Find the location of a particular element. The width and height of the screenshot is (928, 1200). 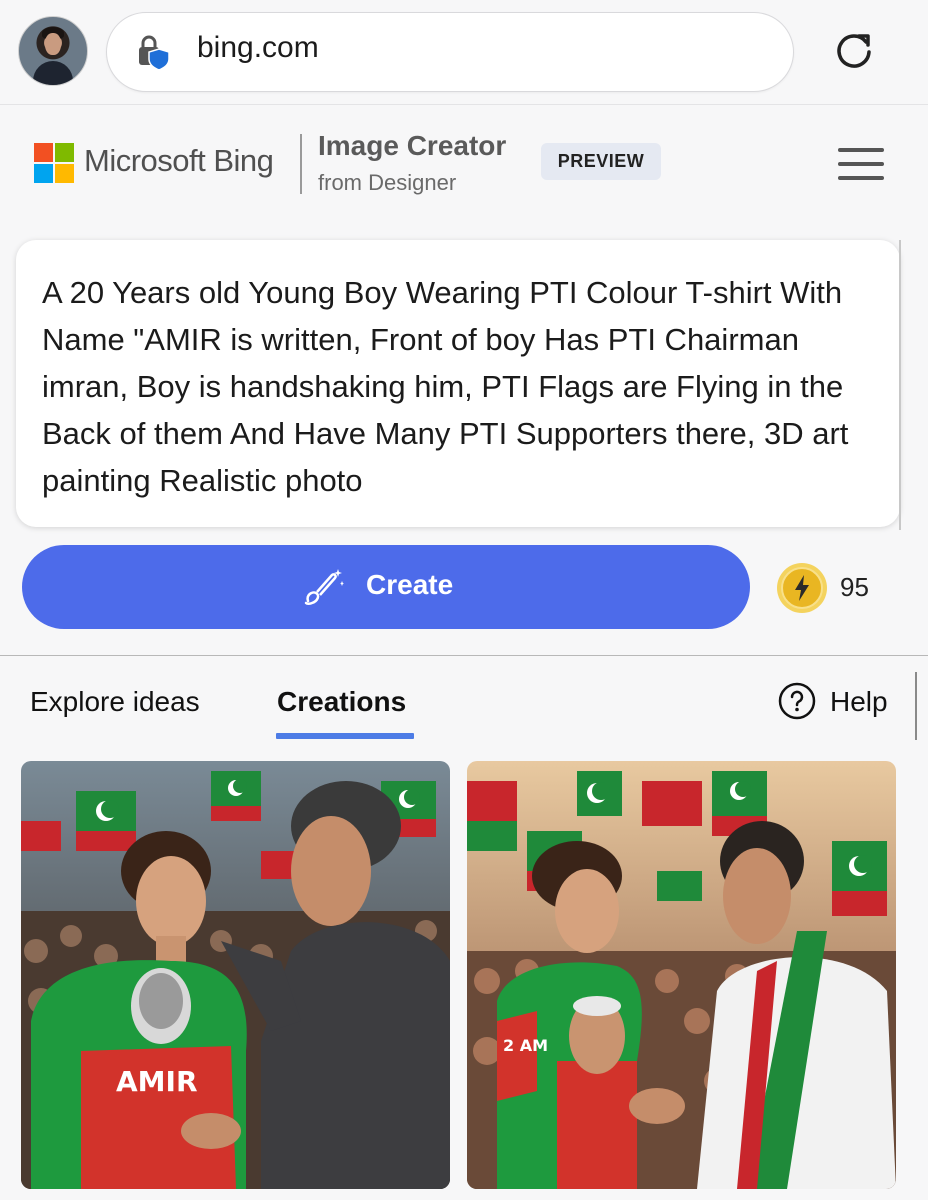

prompt-scrollbar is located at coordinates (900, 385).